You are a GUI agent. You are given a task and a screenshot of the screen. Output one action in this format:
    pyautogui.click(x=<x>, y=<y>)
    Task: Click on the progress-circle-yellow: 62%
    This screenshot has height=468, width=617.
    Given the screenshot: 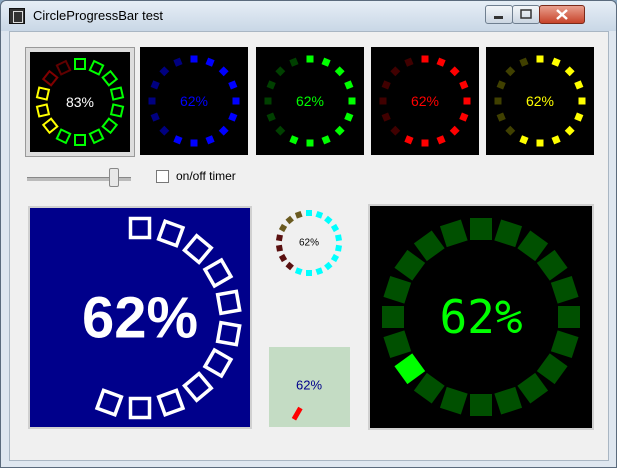 What is the action you would take?
    pyautogui.click(x=540, y=101)
    